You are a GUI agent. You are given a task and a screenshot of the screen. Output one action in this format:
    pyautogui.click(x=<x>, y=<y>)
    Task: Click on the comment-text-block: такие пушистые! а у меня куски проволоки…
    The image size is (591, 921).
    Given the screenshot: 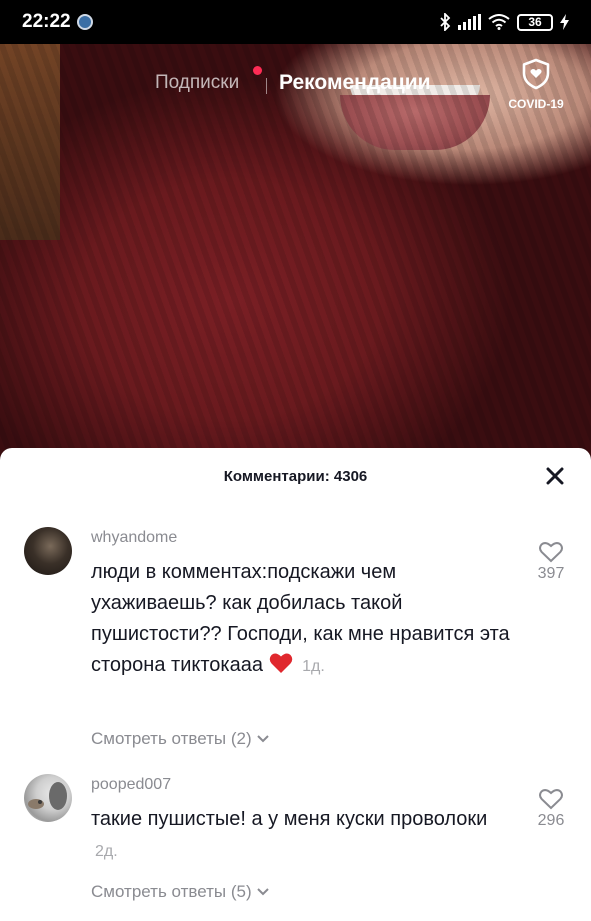 What is the action you would take?
    pyautogui.click(x=301, y=835)
    